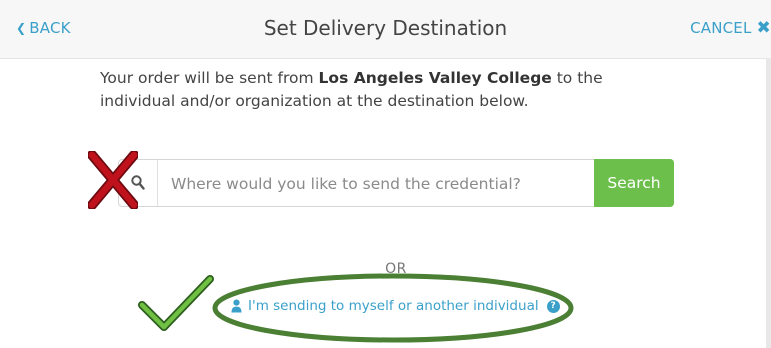 This screenshot has height=348, width=771. What do you see at coordinates (634, 183) in the screenshot?
I see `search-button: Search` at bounding box center [634, 183].